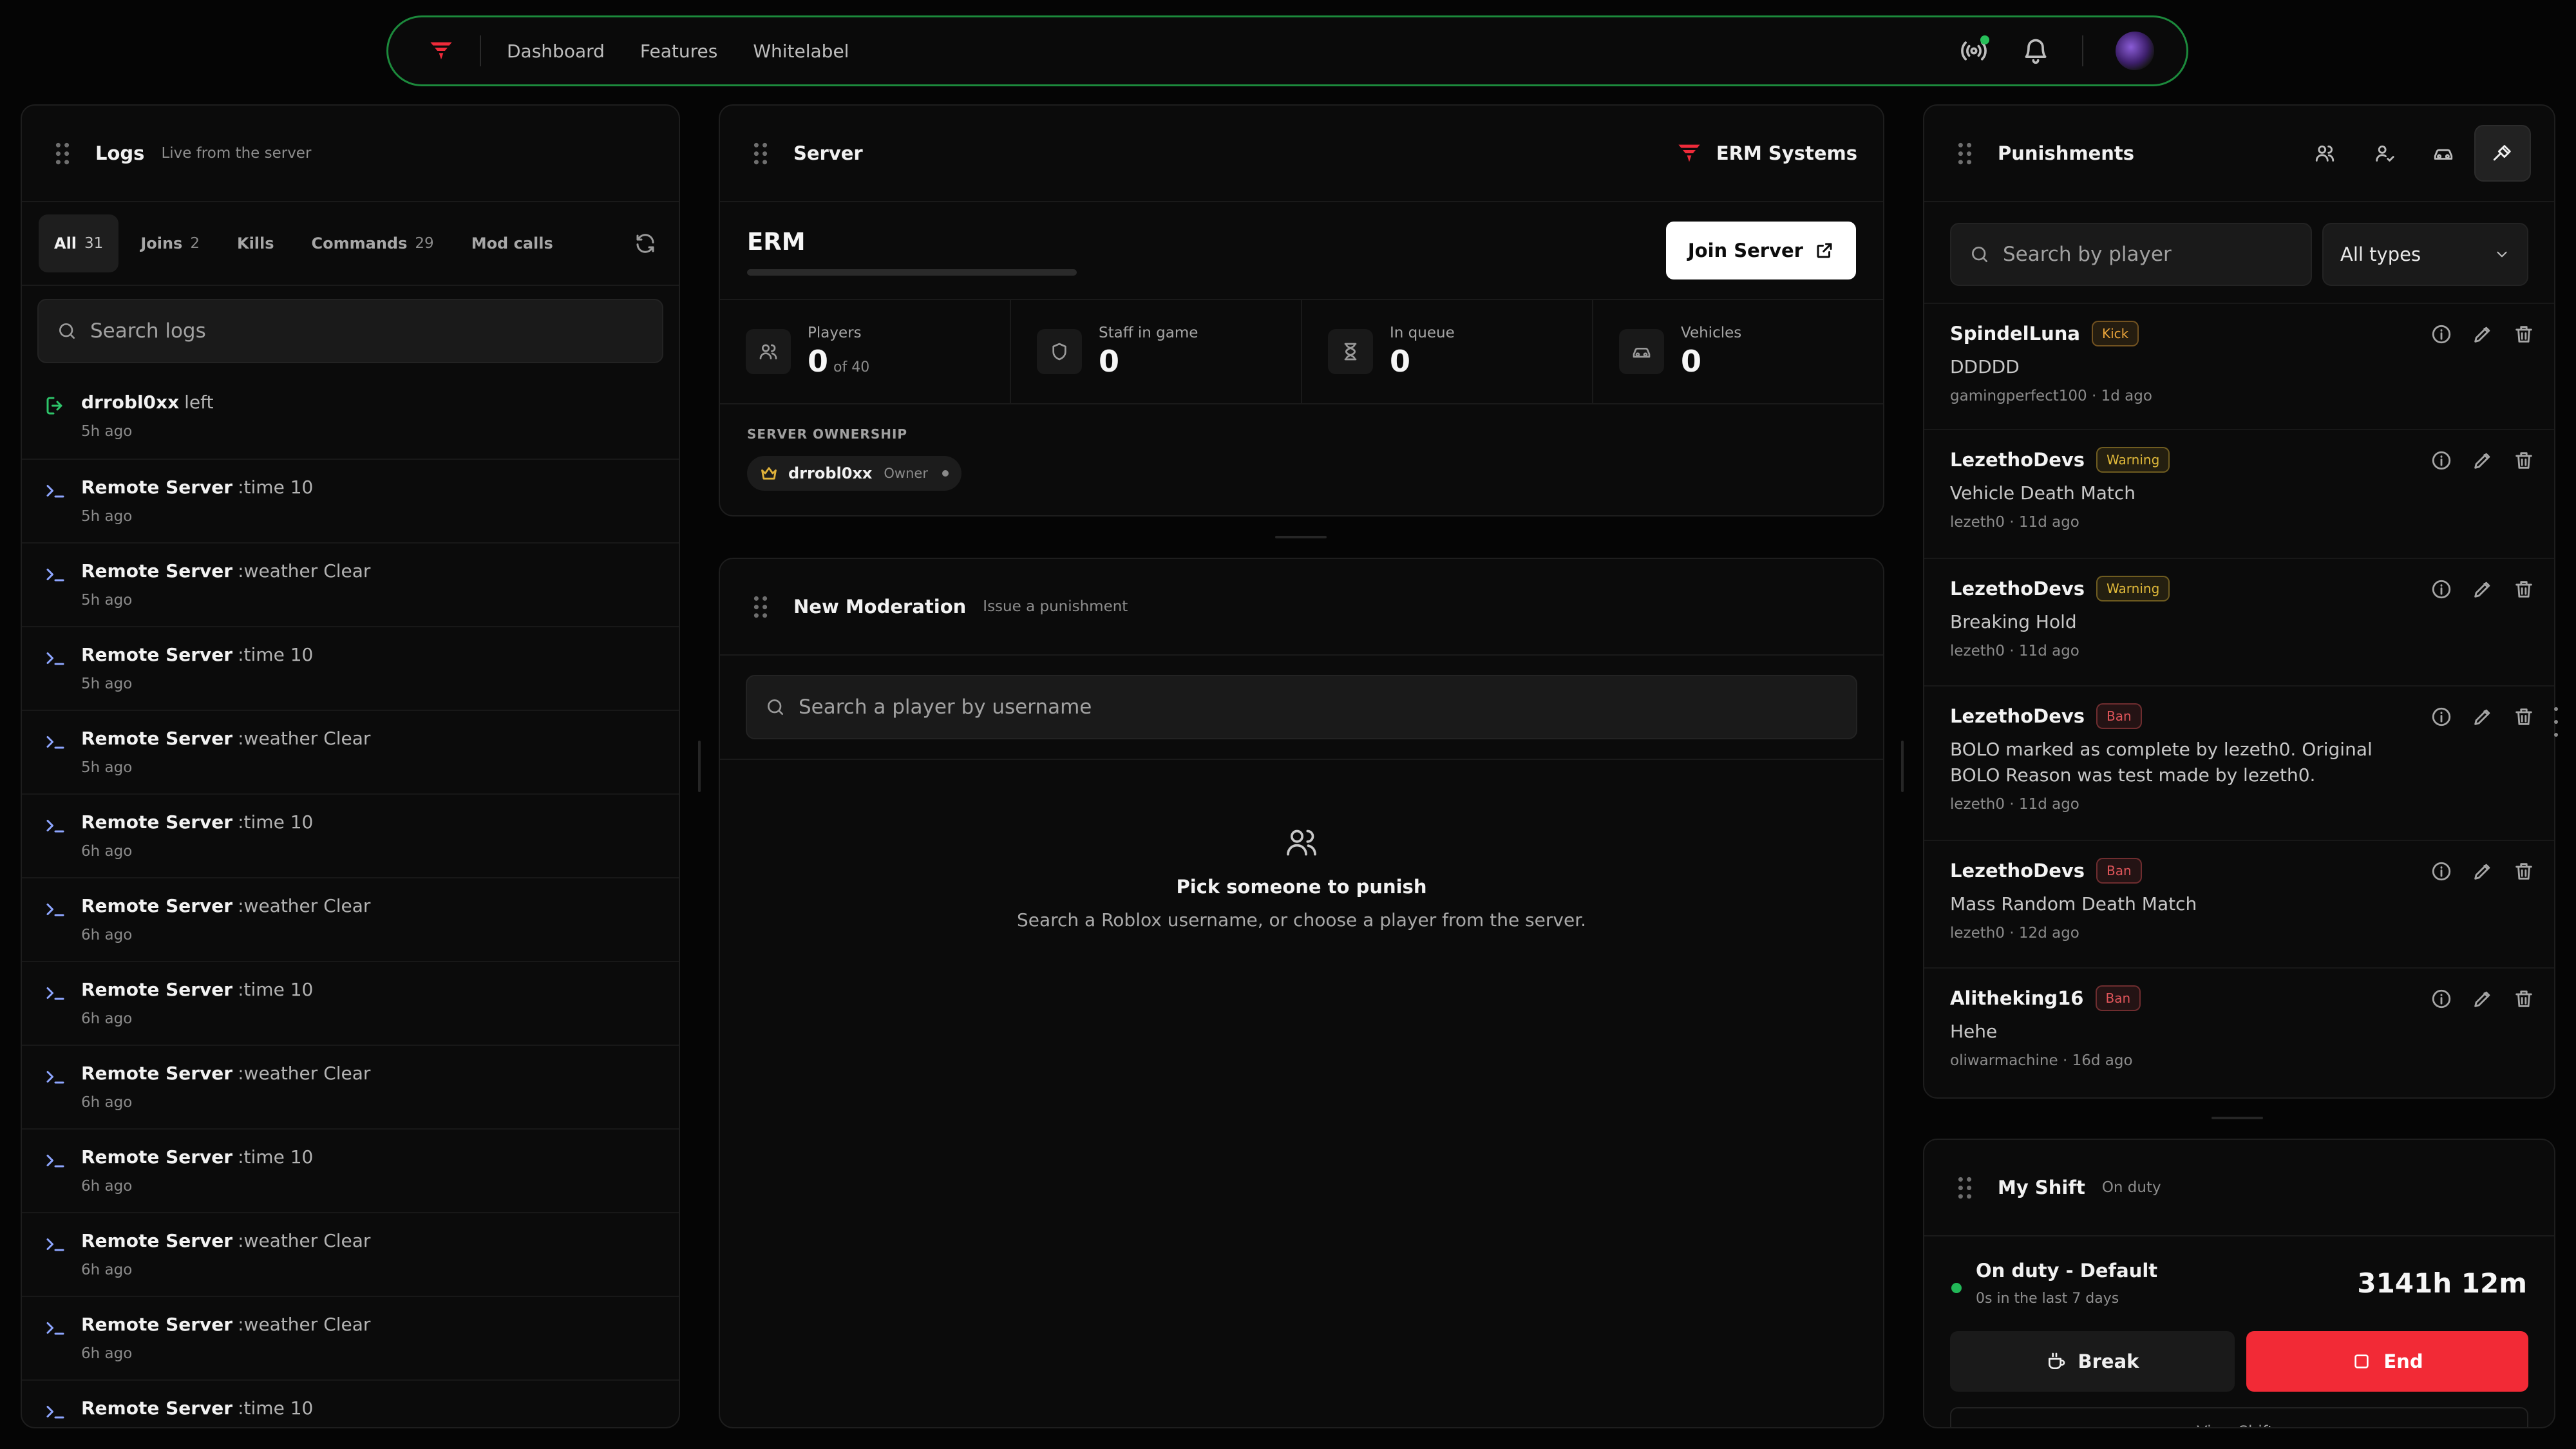 Image resolution: width=2576 pixels, height=1449 pixels. What do you see at coordinates (1956, 1288) in the screenshot?
I see `on-duty-dot` at bounding box center [1956, 1288].